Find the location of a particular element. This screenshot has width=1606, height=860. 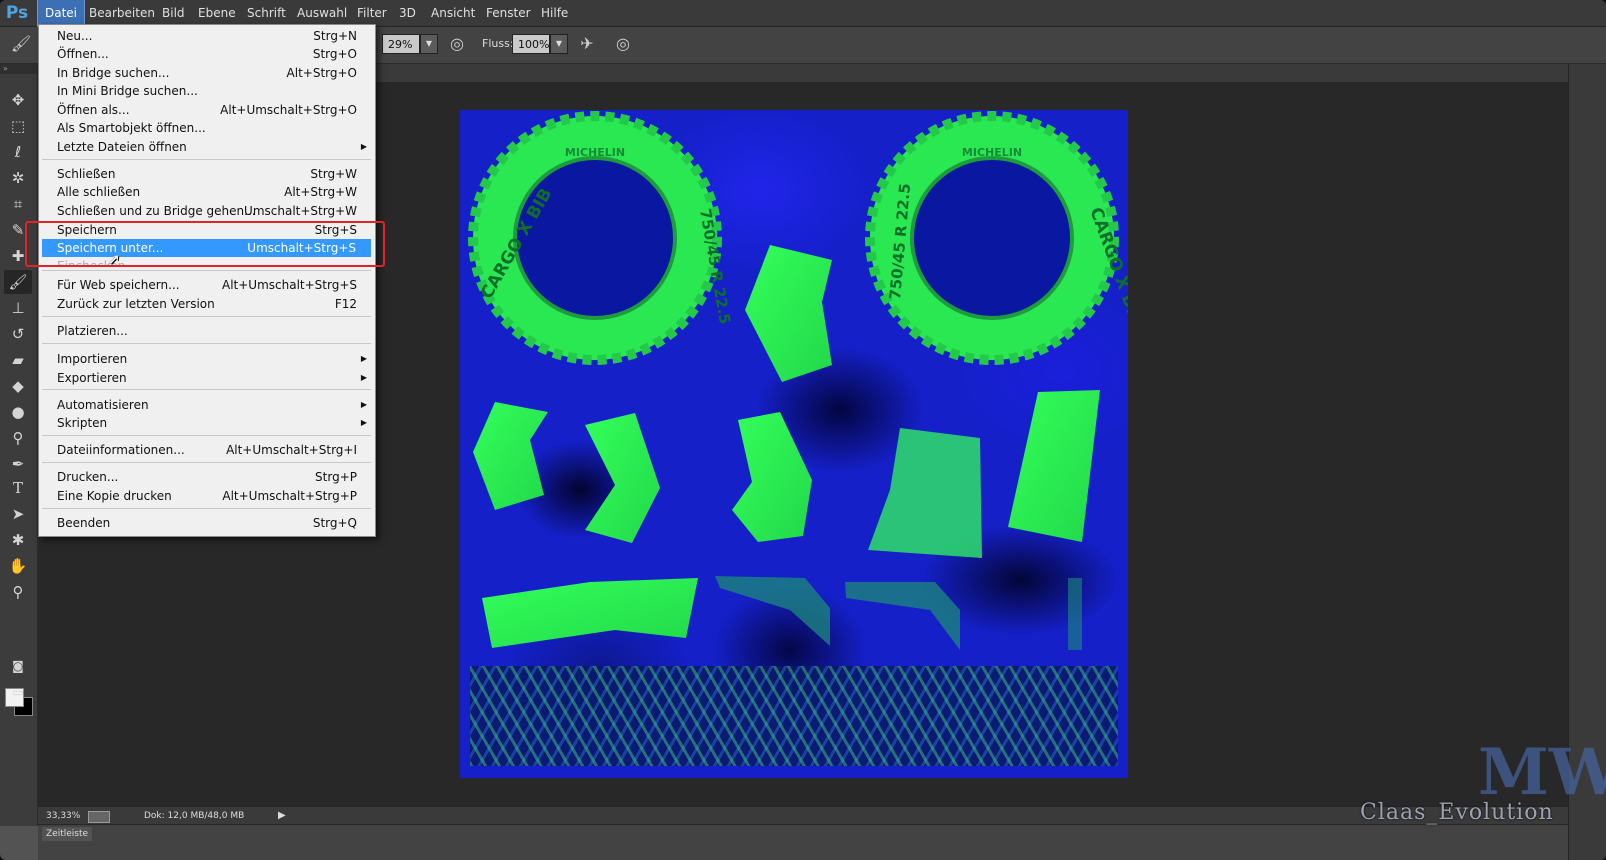

menu-item-print: Drucken... Strg+P is located at coordinates (207, 477).